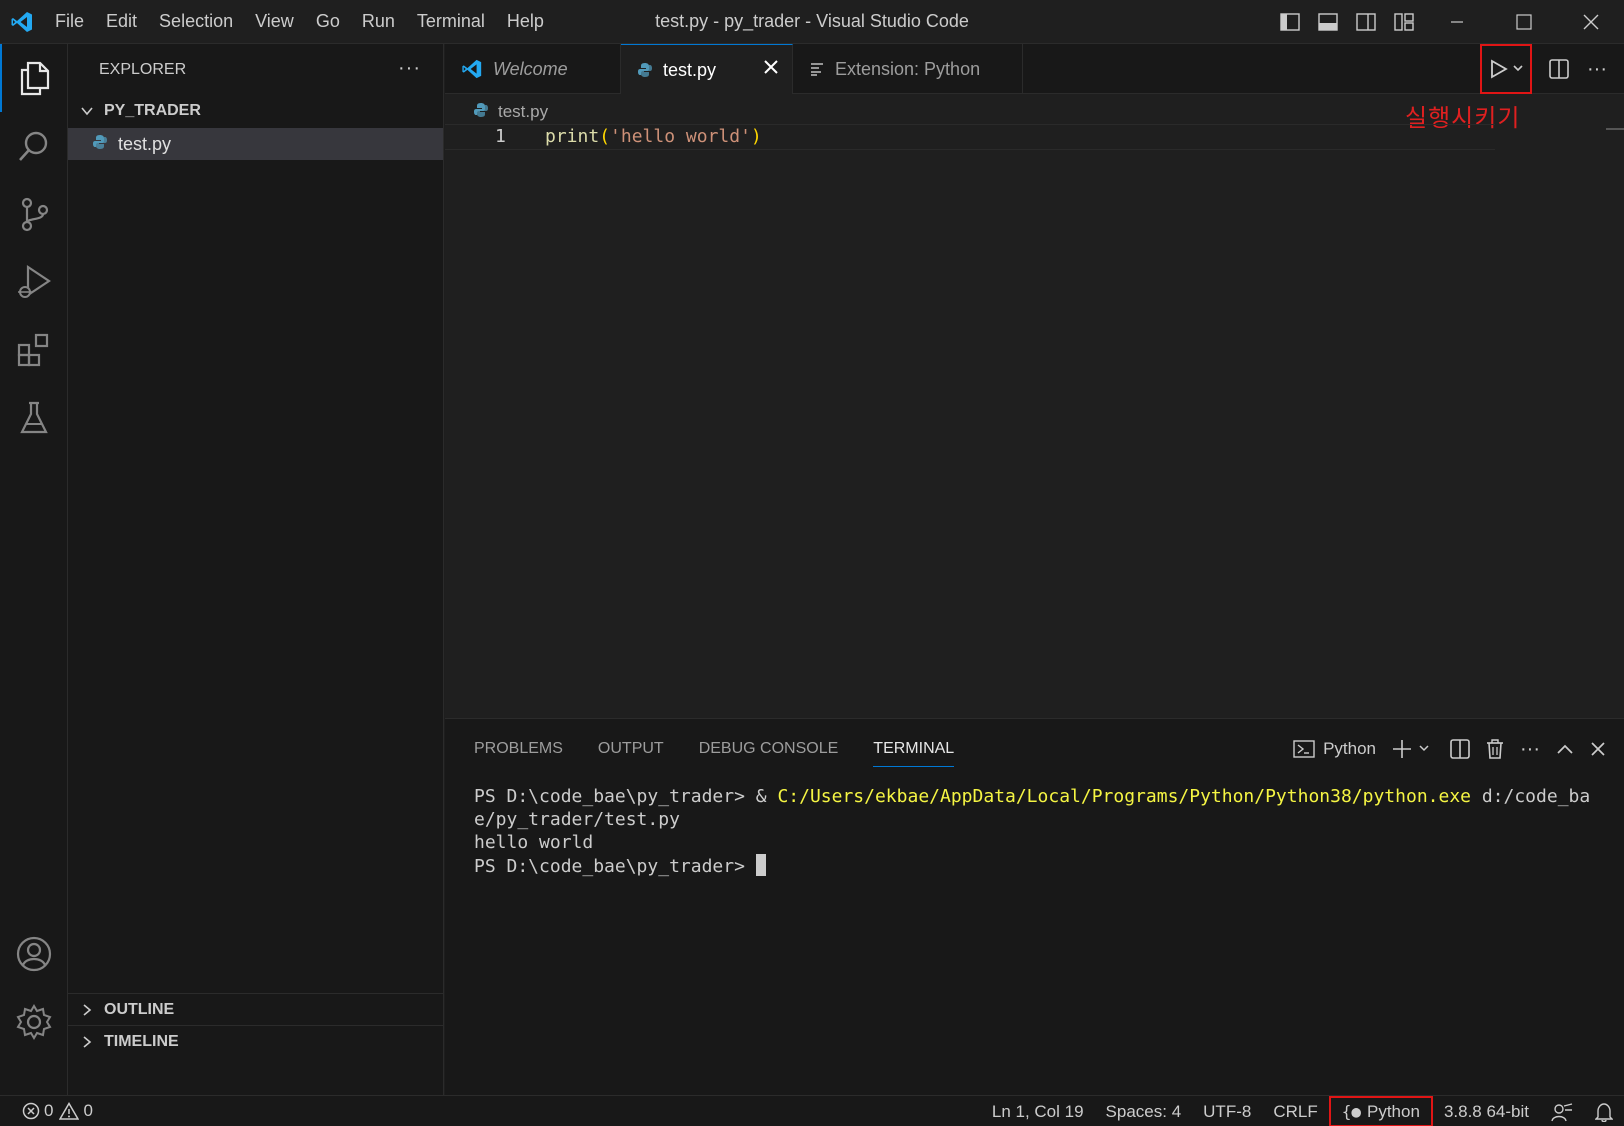 The image size is (1624, 1126). I want to click on feedback-icon, so click(1562, 1111).